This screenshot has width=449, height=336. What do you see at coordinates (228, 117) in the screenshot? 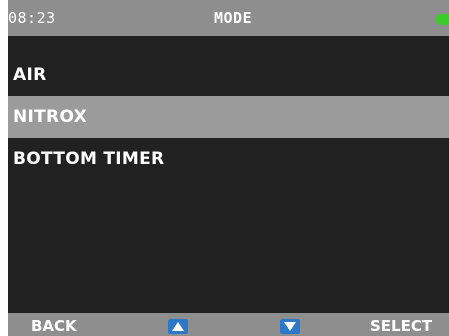
I see `menu-item-nitrox: NITROX` at bounding box center [228, 117].